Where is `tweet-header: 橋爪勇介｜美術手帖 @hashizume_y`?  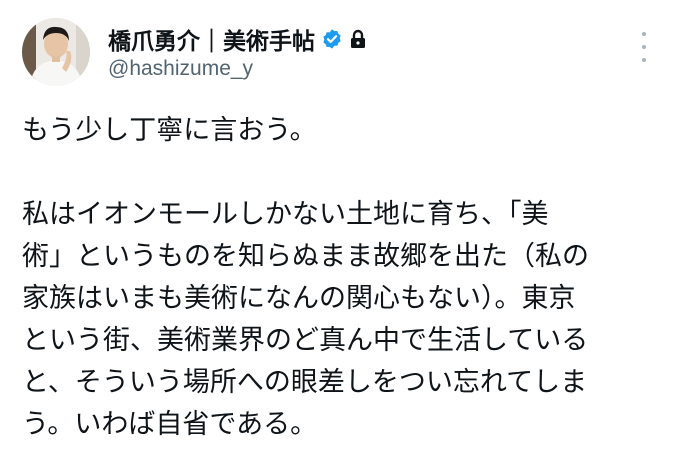 tweet-header: 橋爪勇介｜美術手帖 @hashizume_y is located at coordinates (194, 52).